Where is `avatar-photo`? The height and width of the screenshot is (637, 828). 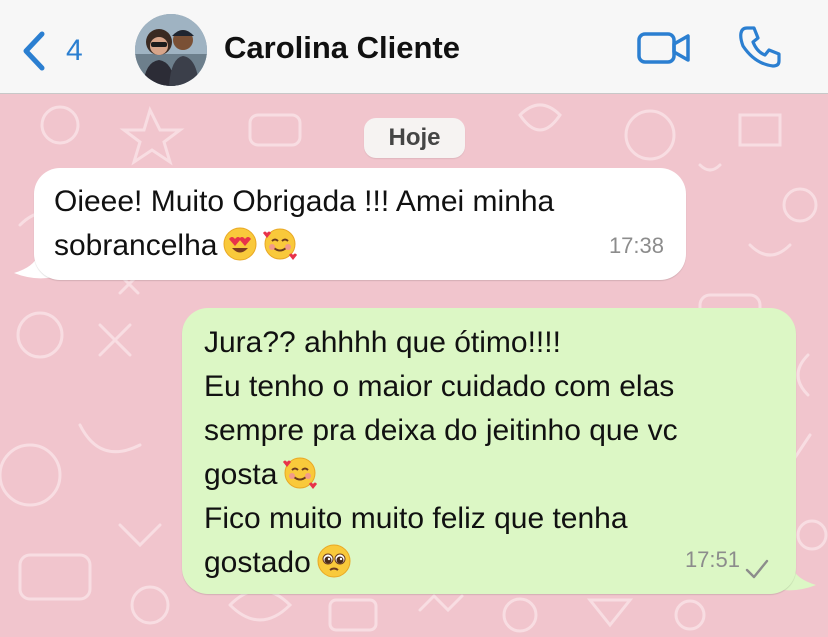
avatar-photo is located at coordinates (171, 50).